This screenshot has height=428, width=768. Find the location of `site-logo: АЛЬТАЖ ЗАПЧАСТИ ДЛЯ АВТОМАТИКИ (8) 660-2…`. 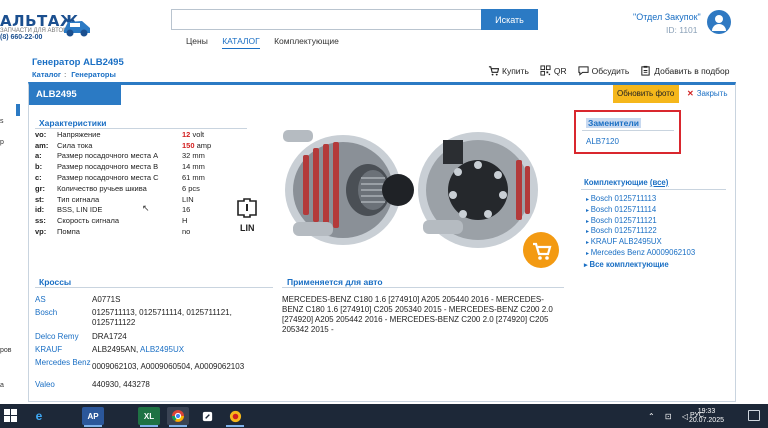

site-logo: АЛЬТАЖ ЗАПЧАСТИ ДЛЯ АВТОМАТИКИ (8) 660-2… is located at coordinates (55, 23).